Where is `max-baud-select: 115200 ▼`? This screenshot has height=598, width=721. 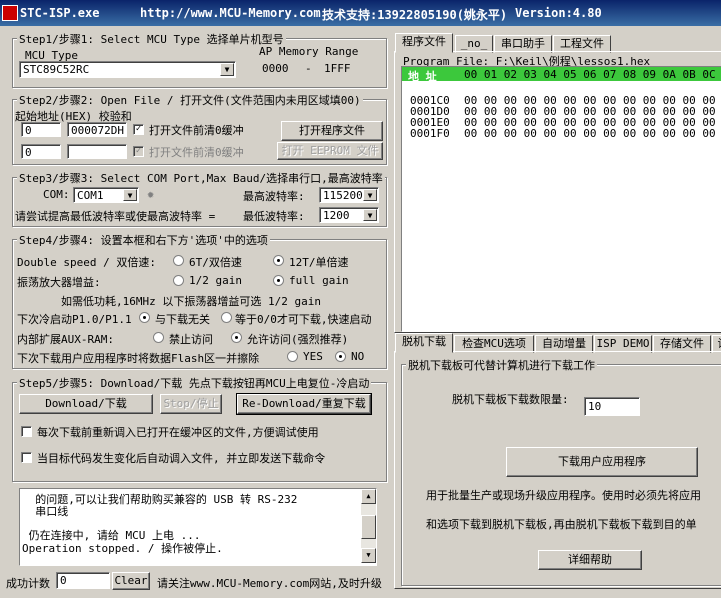 max-baud-select: 115200 ▼ is located at coordinates (349, 195).